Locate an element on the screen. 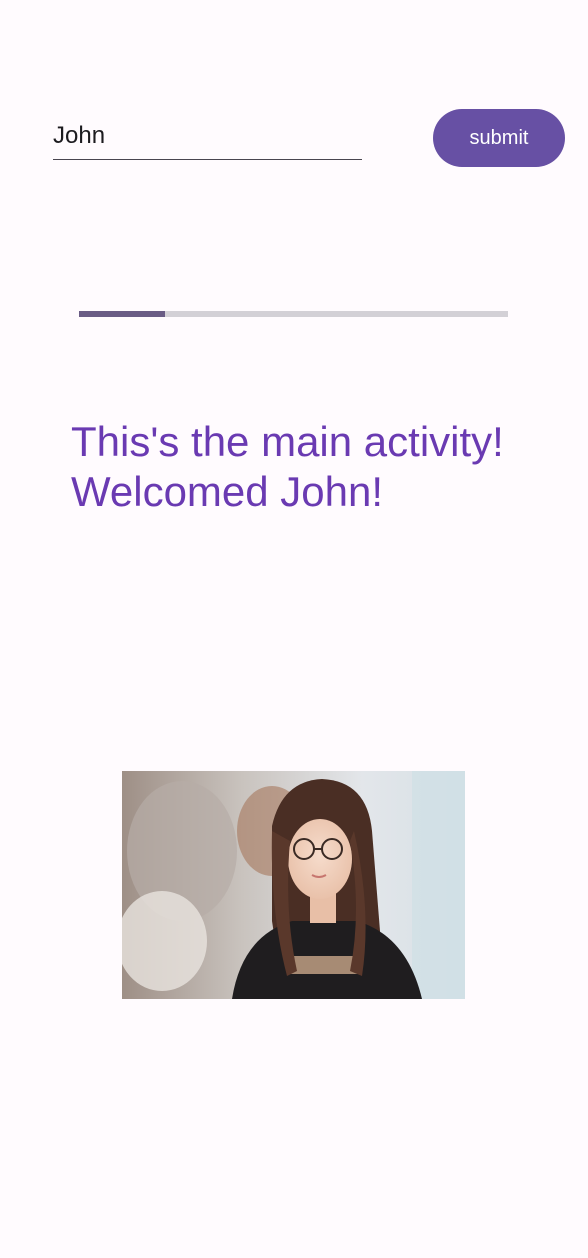 This screenshot has width=588, height=1258. welcome-line-1: This's the main activity! is located at coordinates (287, 441).